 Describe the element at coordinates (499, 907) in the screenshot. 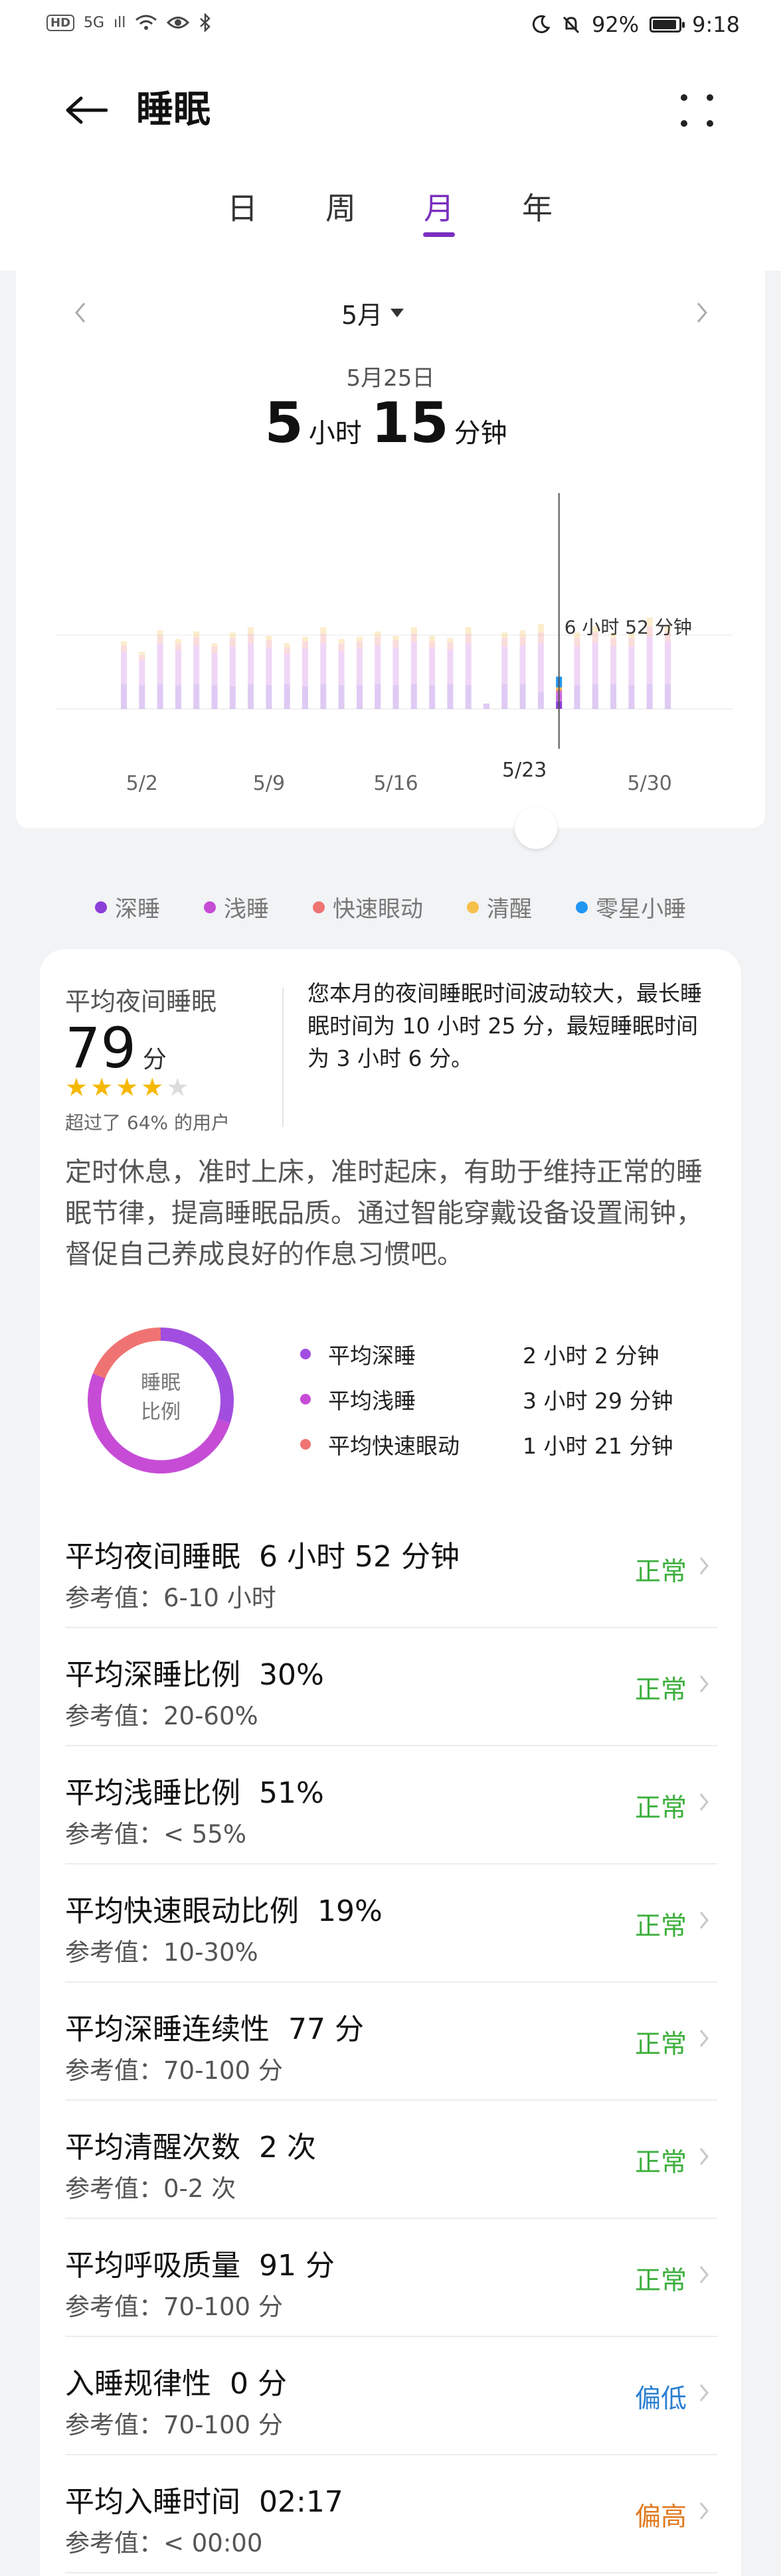

I see `legend-awake: 清醒` at that location.